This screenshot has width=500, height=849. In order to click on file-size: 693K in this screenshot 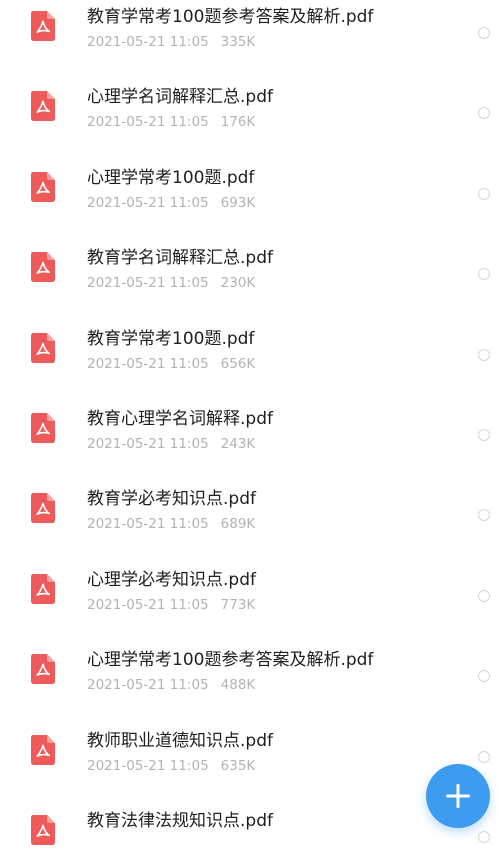, I will do `click(238, 202)`.